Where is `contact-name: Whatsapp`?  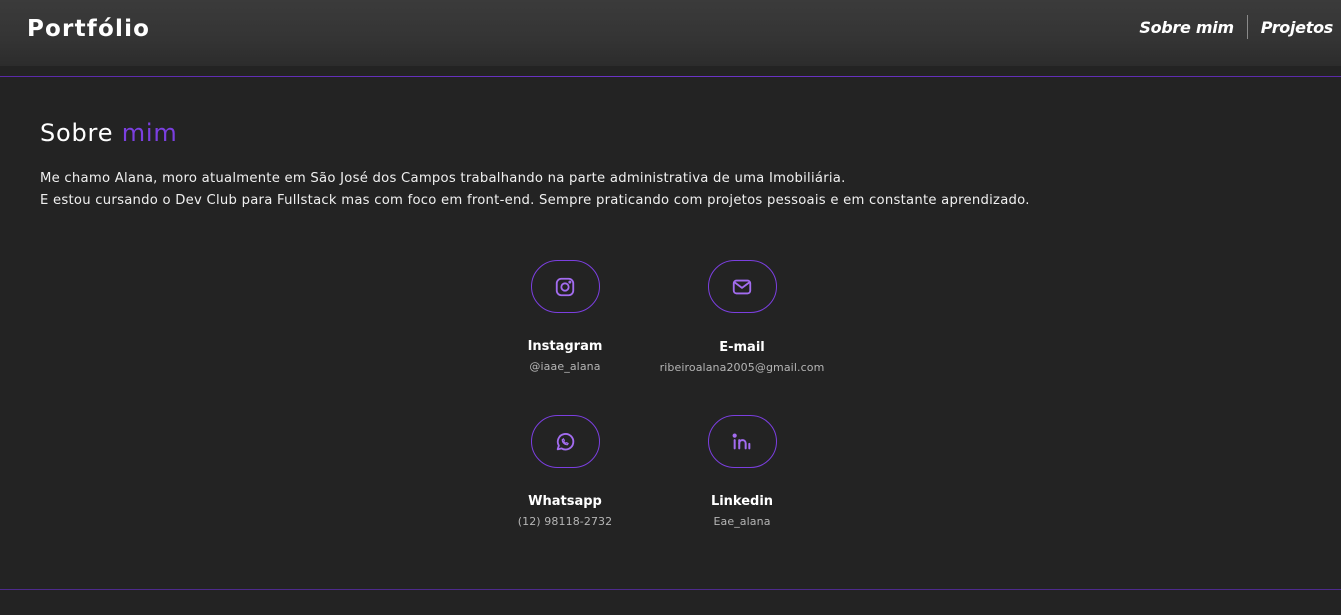 contact-name: Whatsapp is located at coordinates (565, 501).